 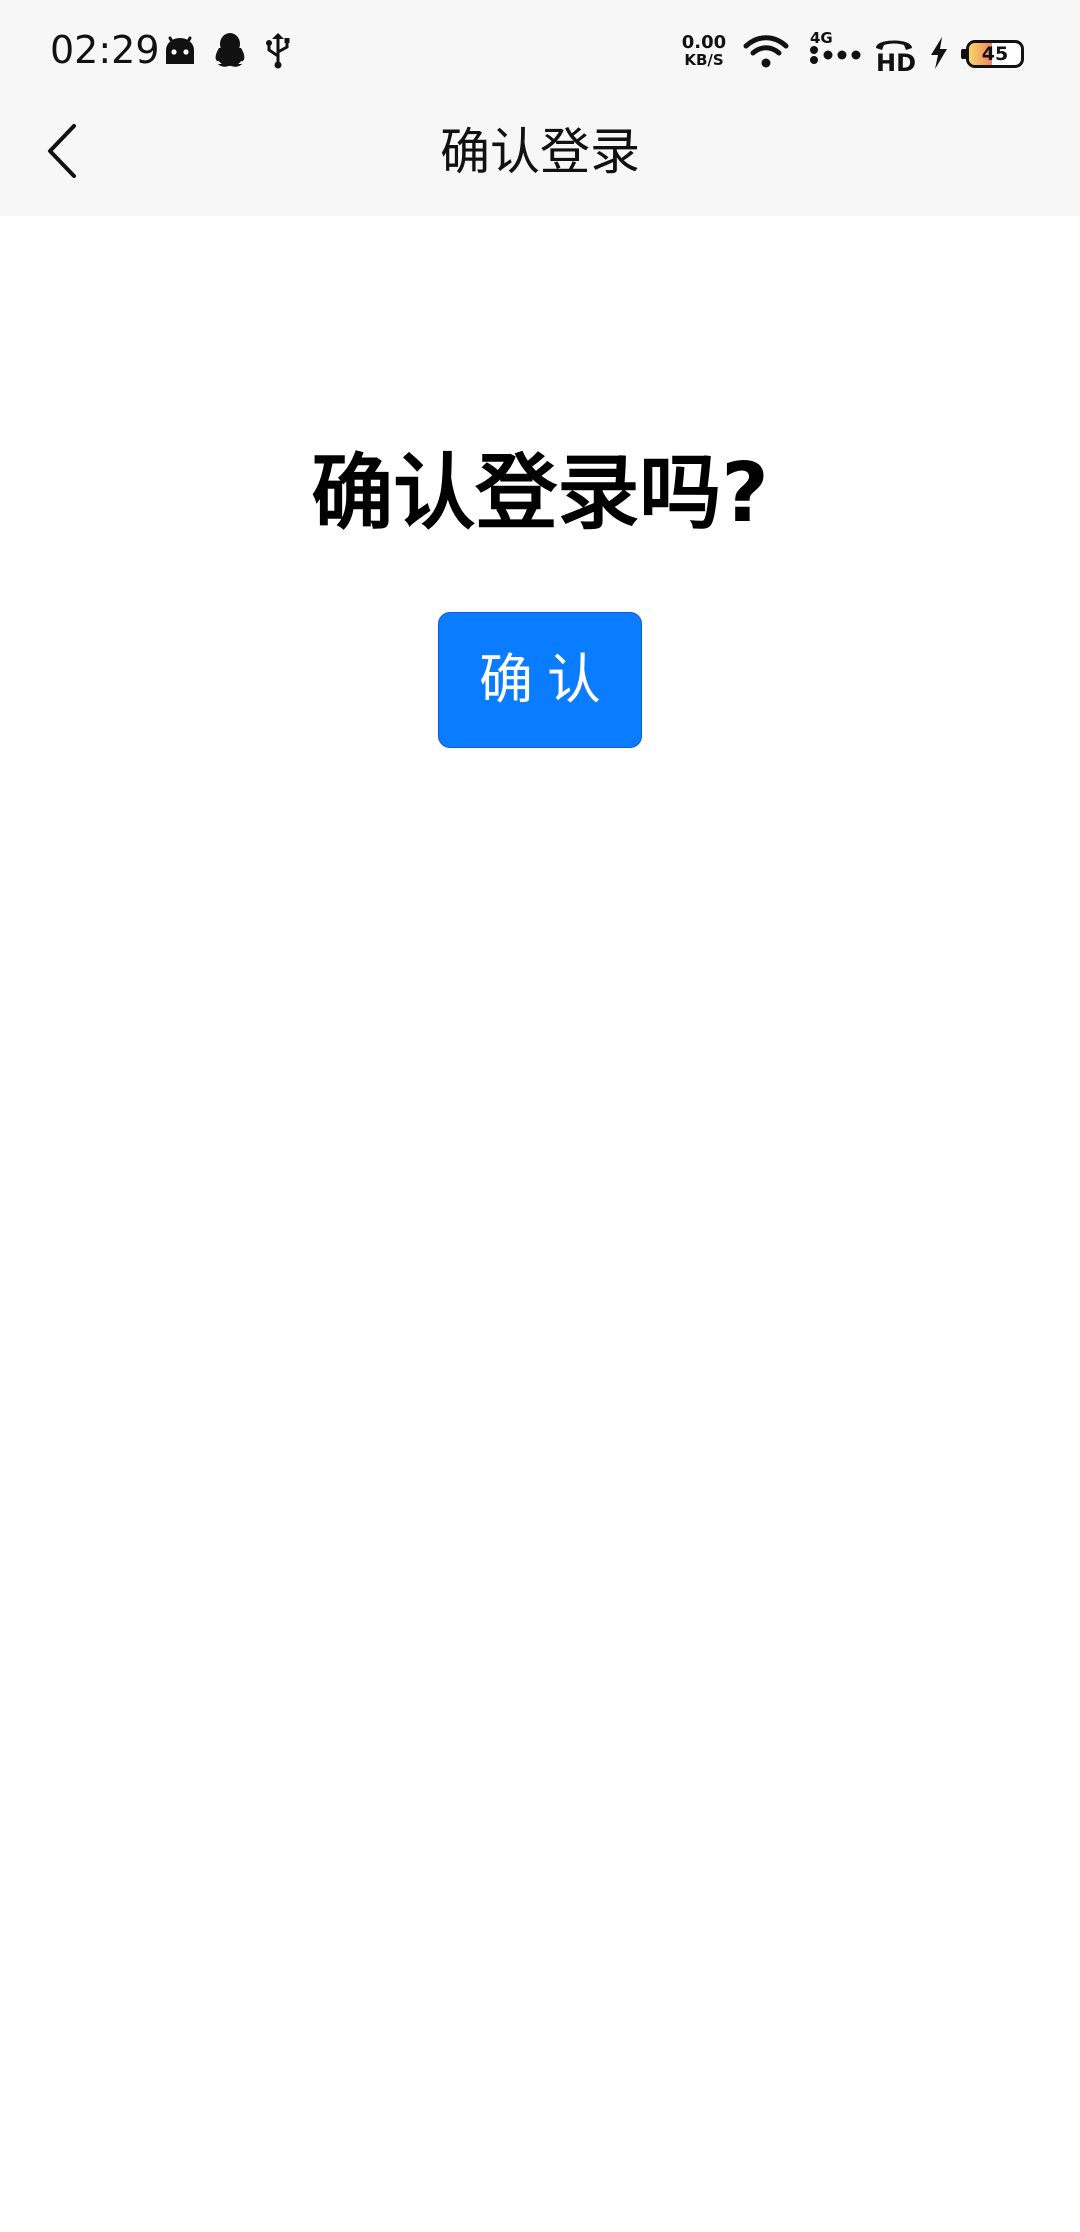 What do you see at coordinates (704, 42) in the screenshot?
I see `net-speed-value: 0.00` at bounding box center [704, 42].